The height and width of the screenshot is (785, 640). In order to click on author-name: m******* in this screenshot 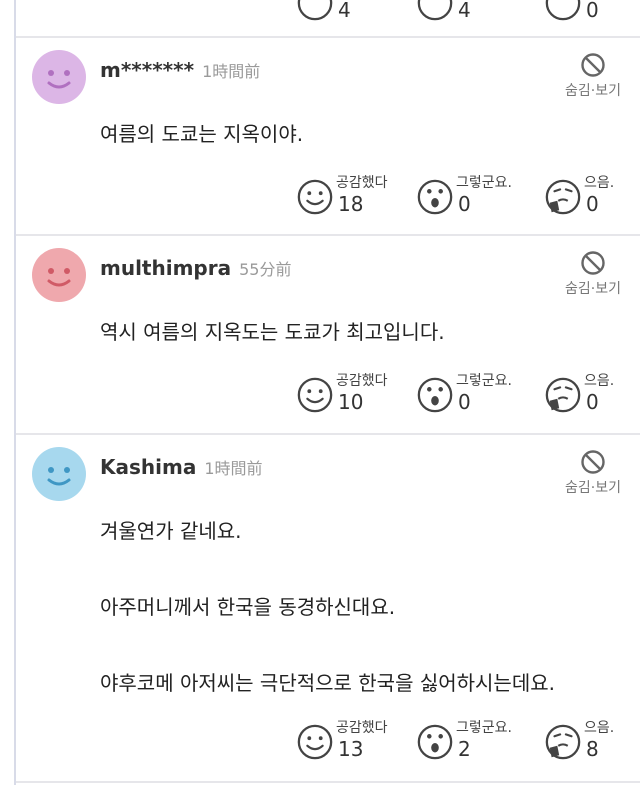, I will do `click(147, 70)`.